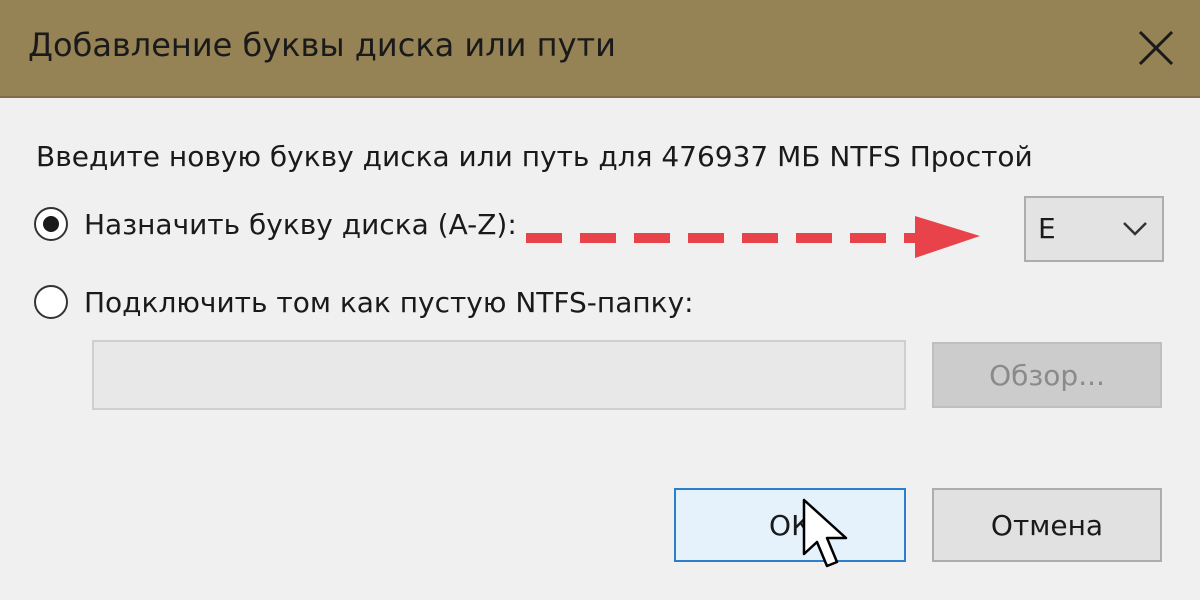  Describe the element at coordinates (389, 302) in the screenshot. I see `mount-folder-label: Подключить том как пустую NTFS-папку:` at that location.